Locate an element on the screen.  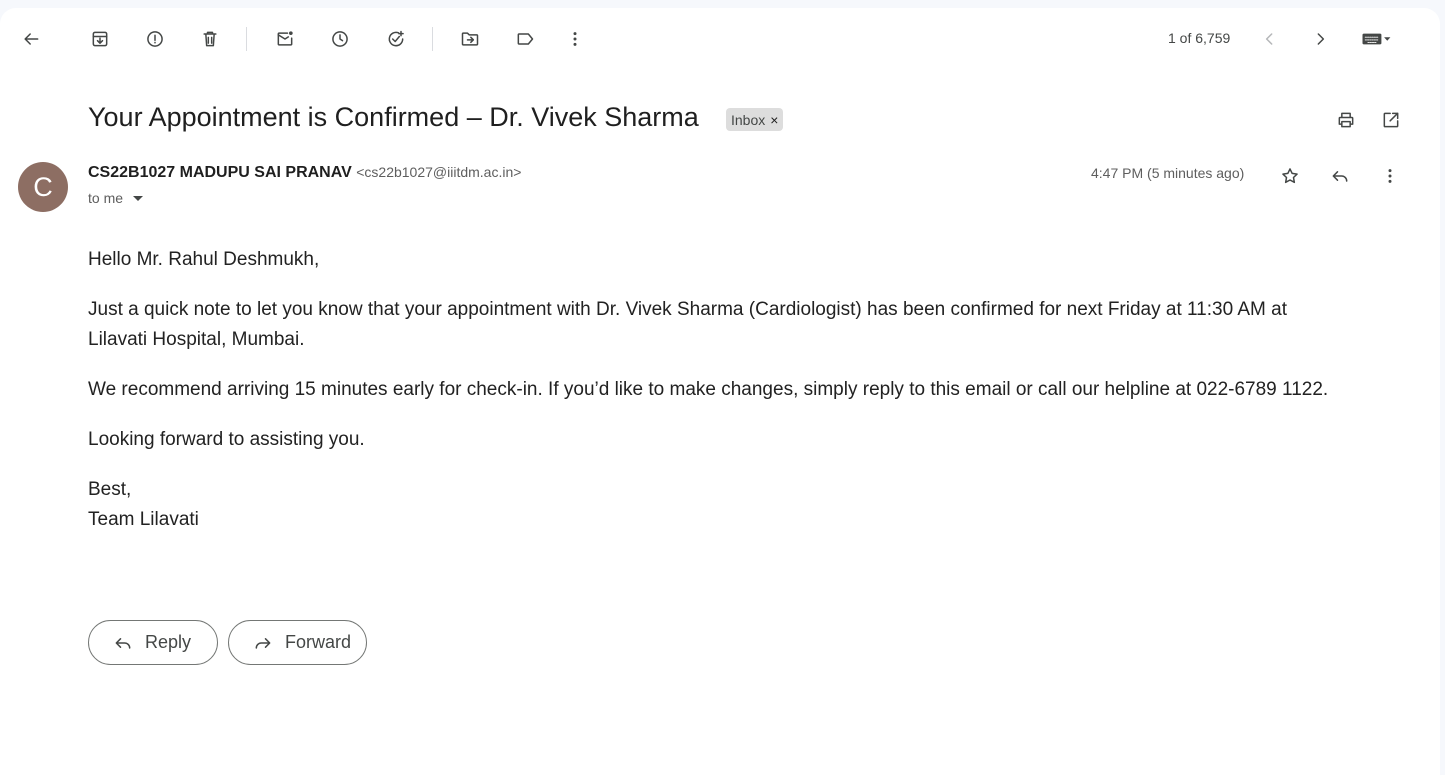
greeting: Hello Mr. Rahul Deshmukh, is located at coordinates (204, 259).